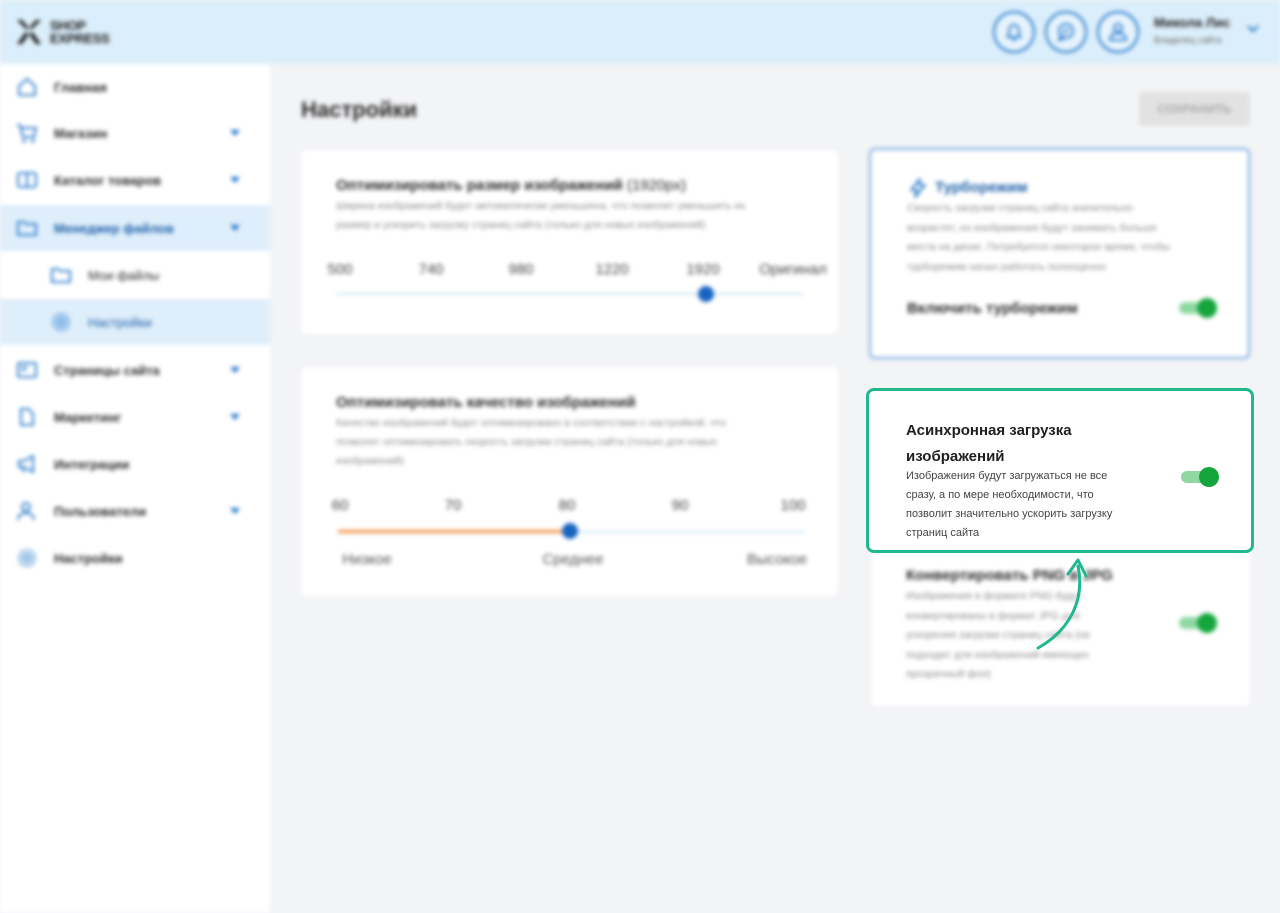  What do you see at coordinates (430, 269) in the screenshot?
I see `size-tick: 740` at bounding box center [430, 269].